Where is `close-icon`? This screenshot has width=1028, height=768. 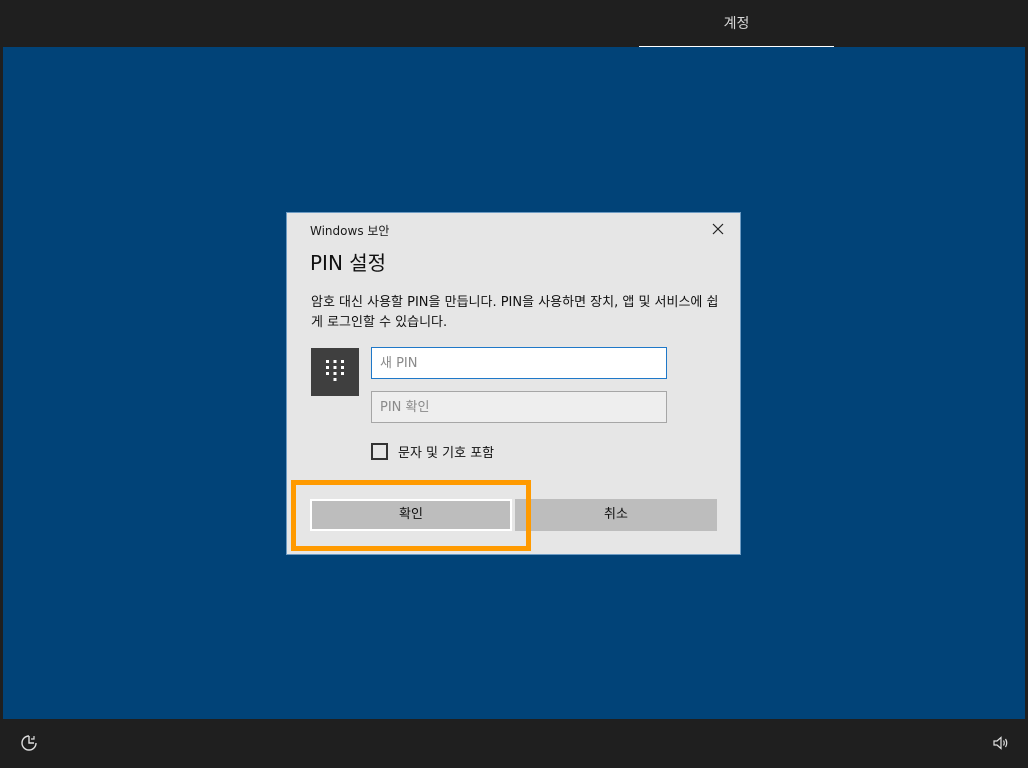
close-icon is located at coordinates (718, 229).